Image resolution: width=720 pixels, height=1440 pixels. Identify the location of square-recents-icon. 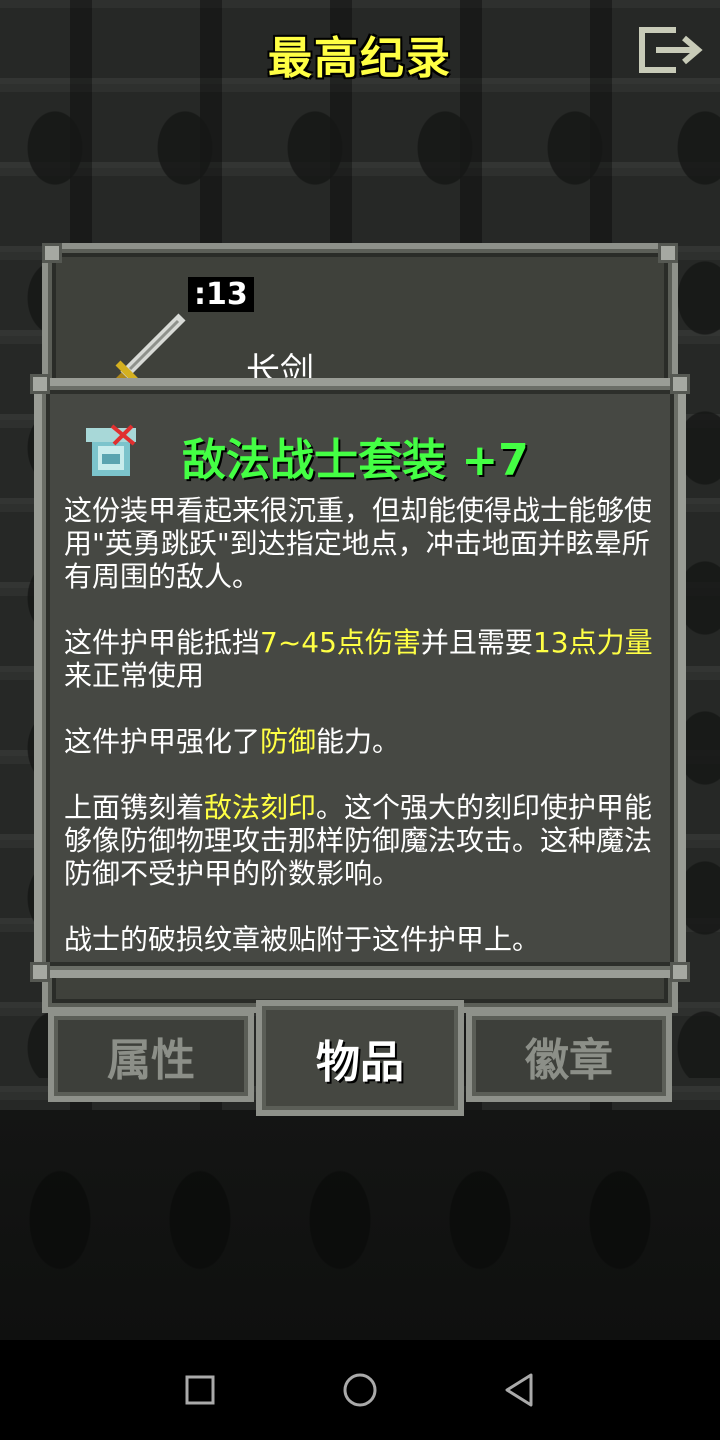
(200, 1390).